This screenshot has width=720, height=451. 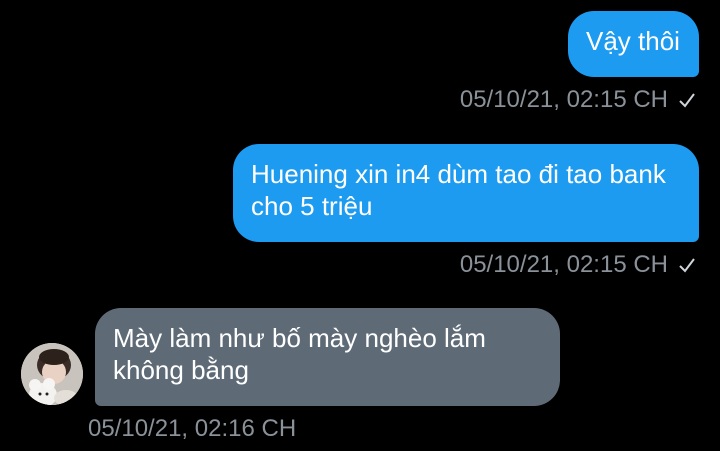 I want to click on avatar-image, so click(x=52, y=374).